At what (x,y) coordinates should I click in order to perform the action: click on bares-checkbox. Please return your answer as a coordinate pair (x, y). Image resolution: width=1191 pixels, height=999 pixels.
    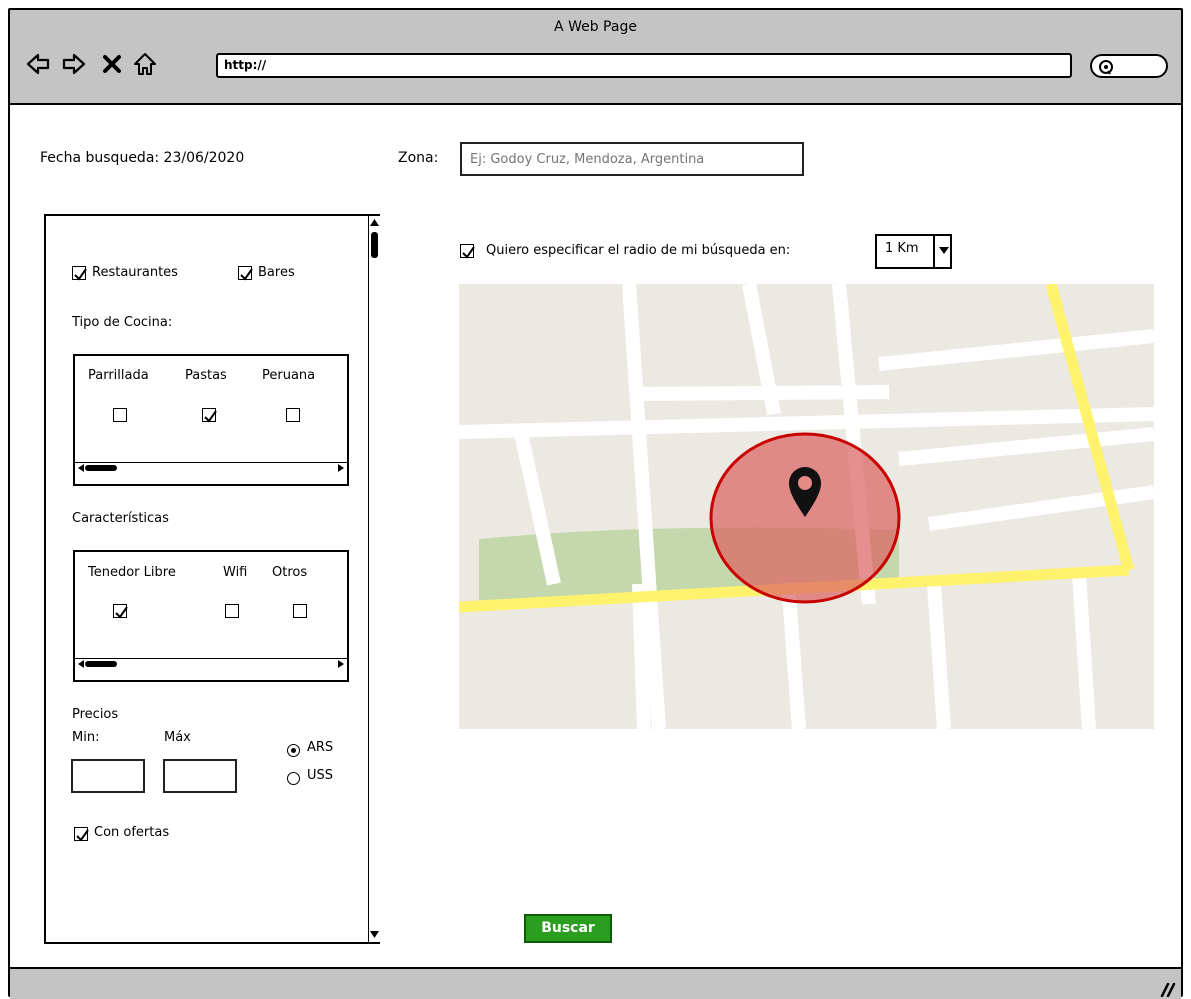
    Looking at the image, I should click on (245, 273).